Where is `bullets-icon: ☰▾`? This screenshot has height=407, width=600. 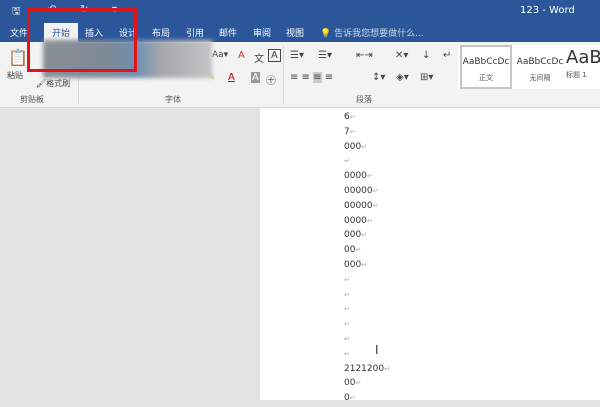 bullets-icon: ☰▾ is located at coordinates (297, 55).